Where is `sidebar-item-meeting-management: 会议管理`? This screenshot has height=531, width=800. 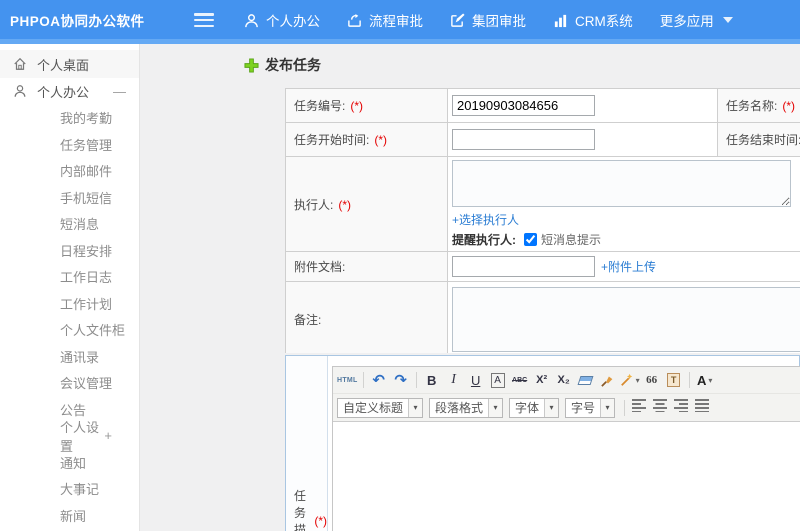
sidebar-item-meeting-management: 会议管理 is located at coordinates (69, 383).